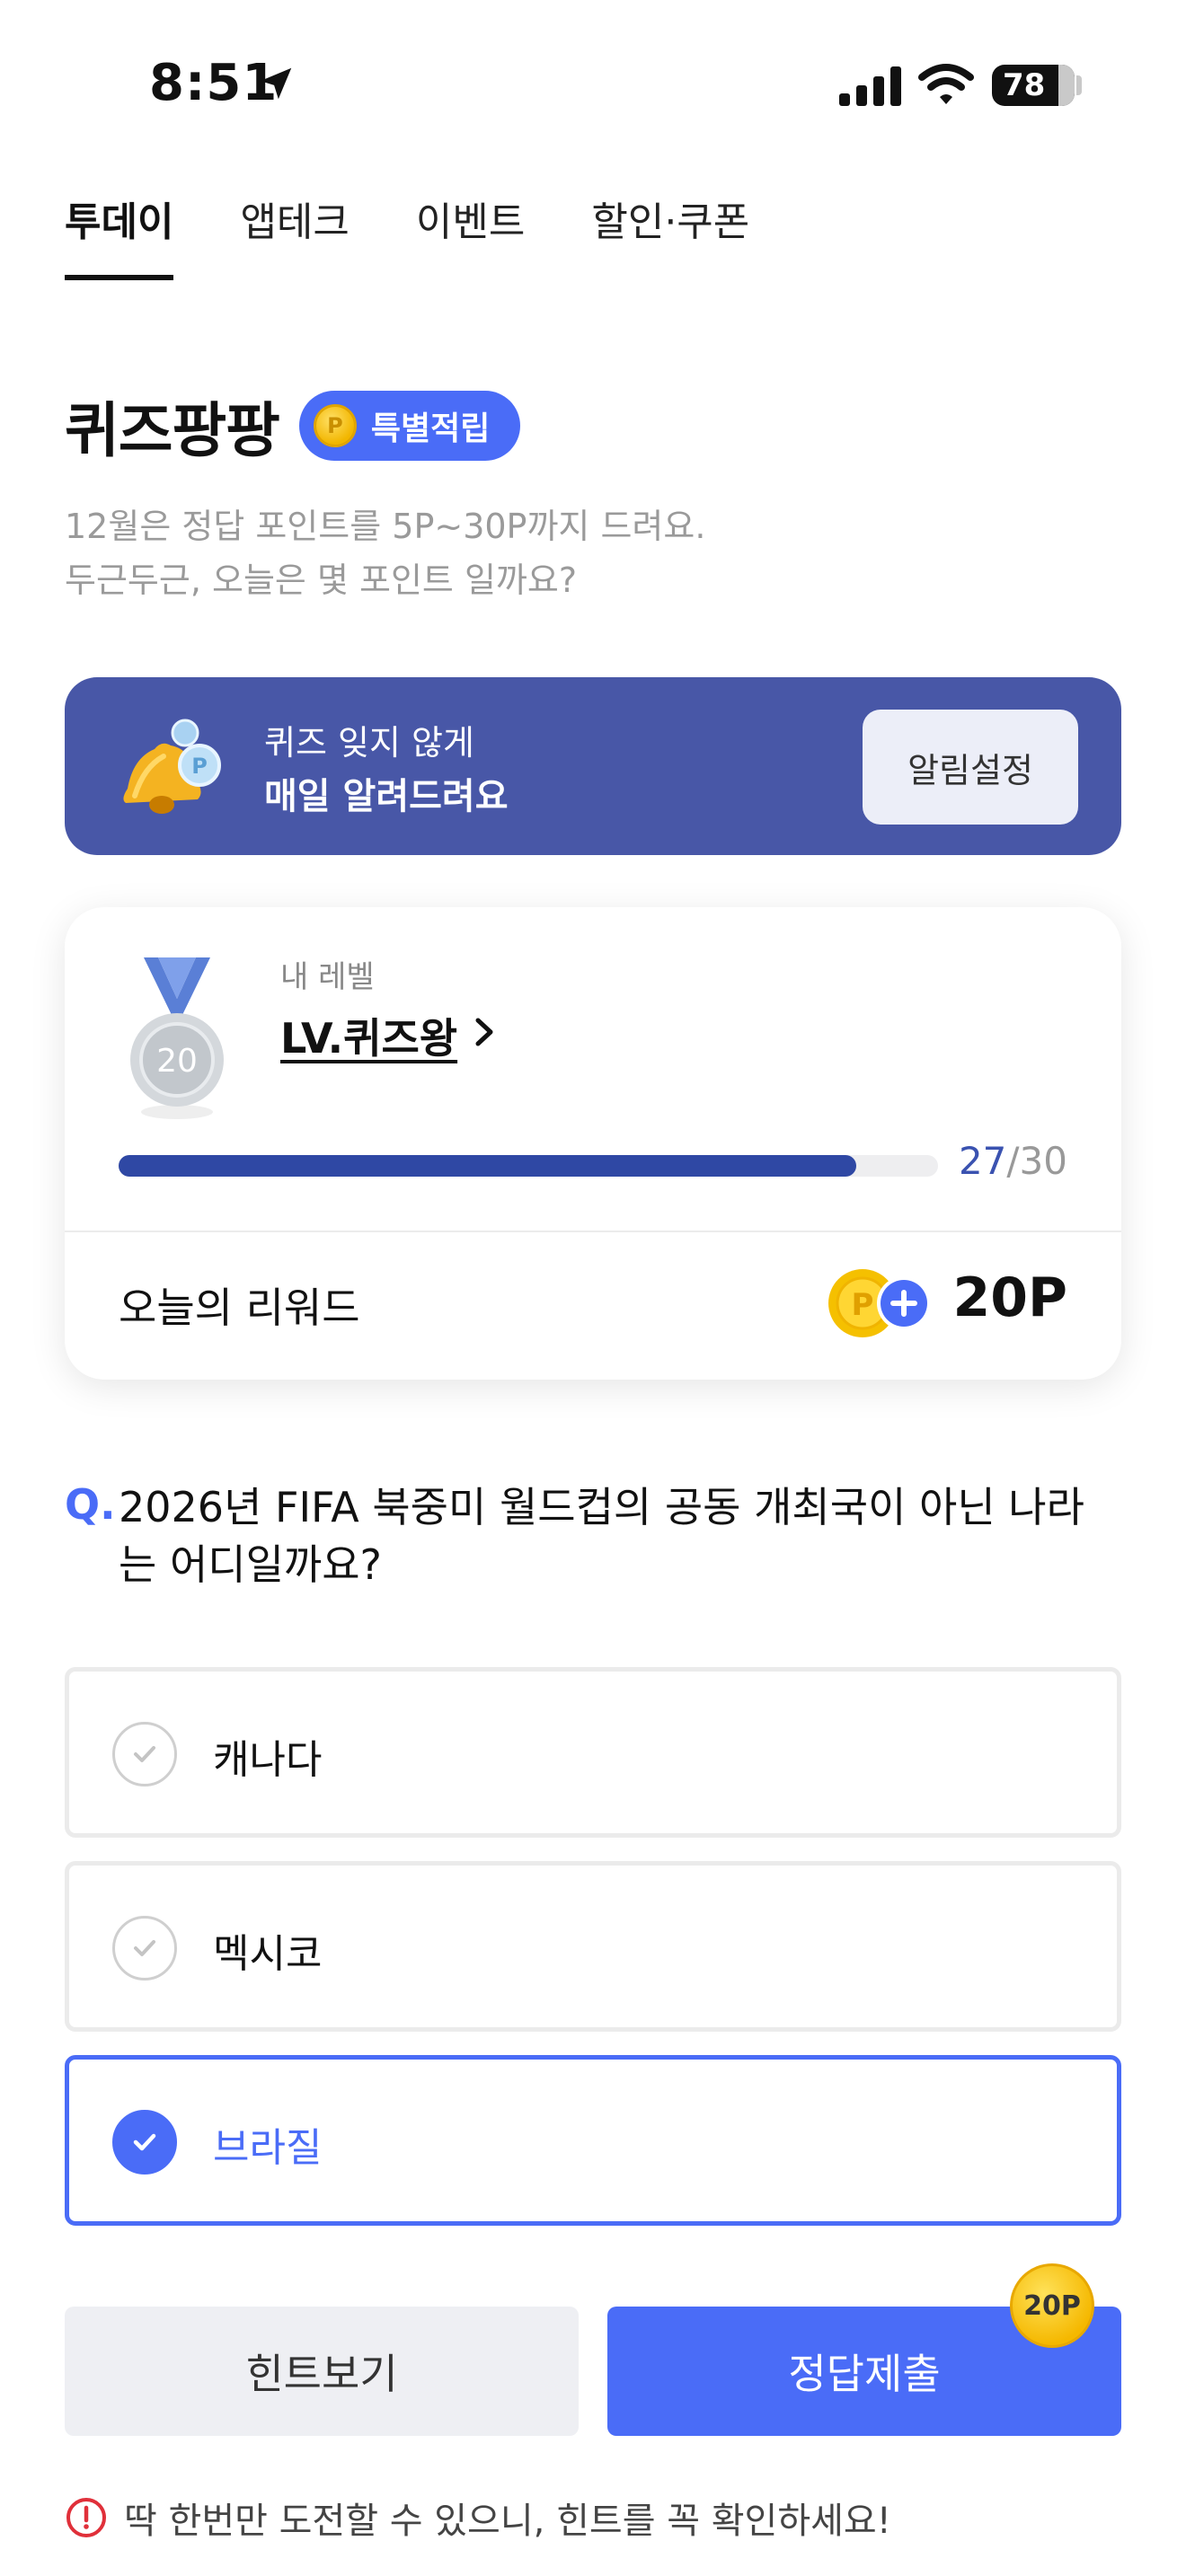  What do you see at coordinates (335, 425) in the screenshot?
I see `point-coin-icon: P` at bounding box center [335, 425].